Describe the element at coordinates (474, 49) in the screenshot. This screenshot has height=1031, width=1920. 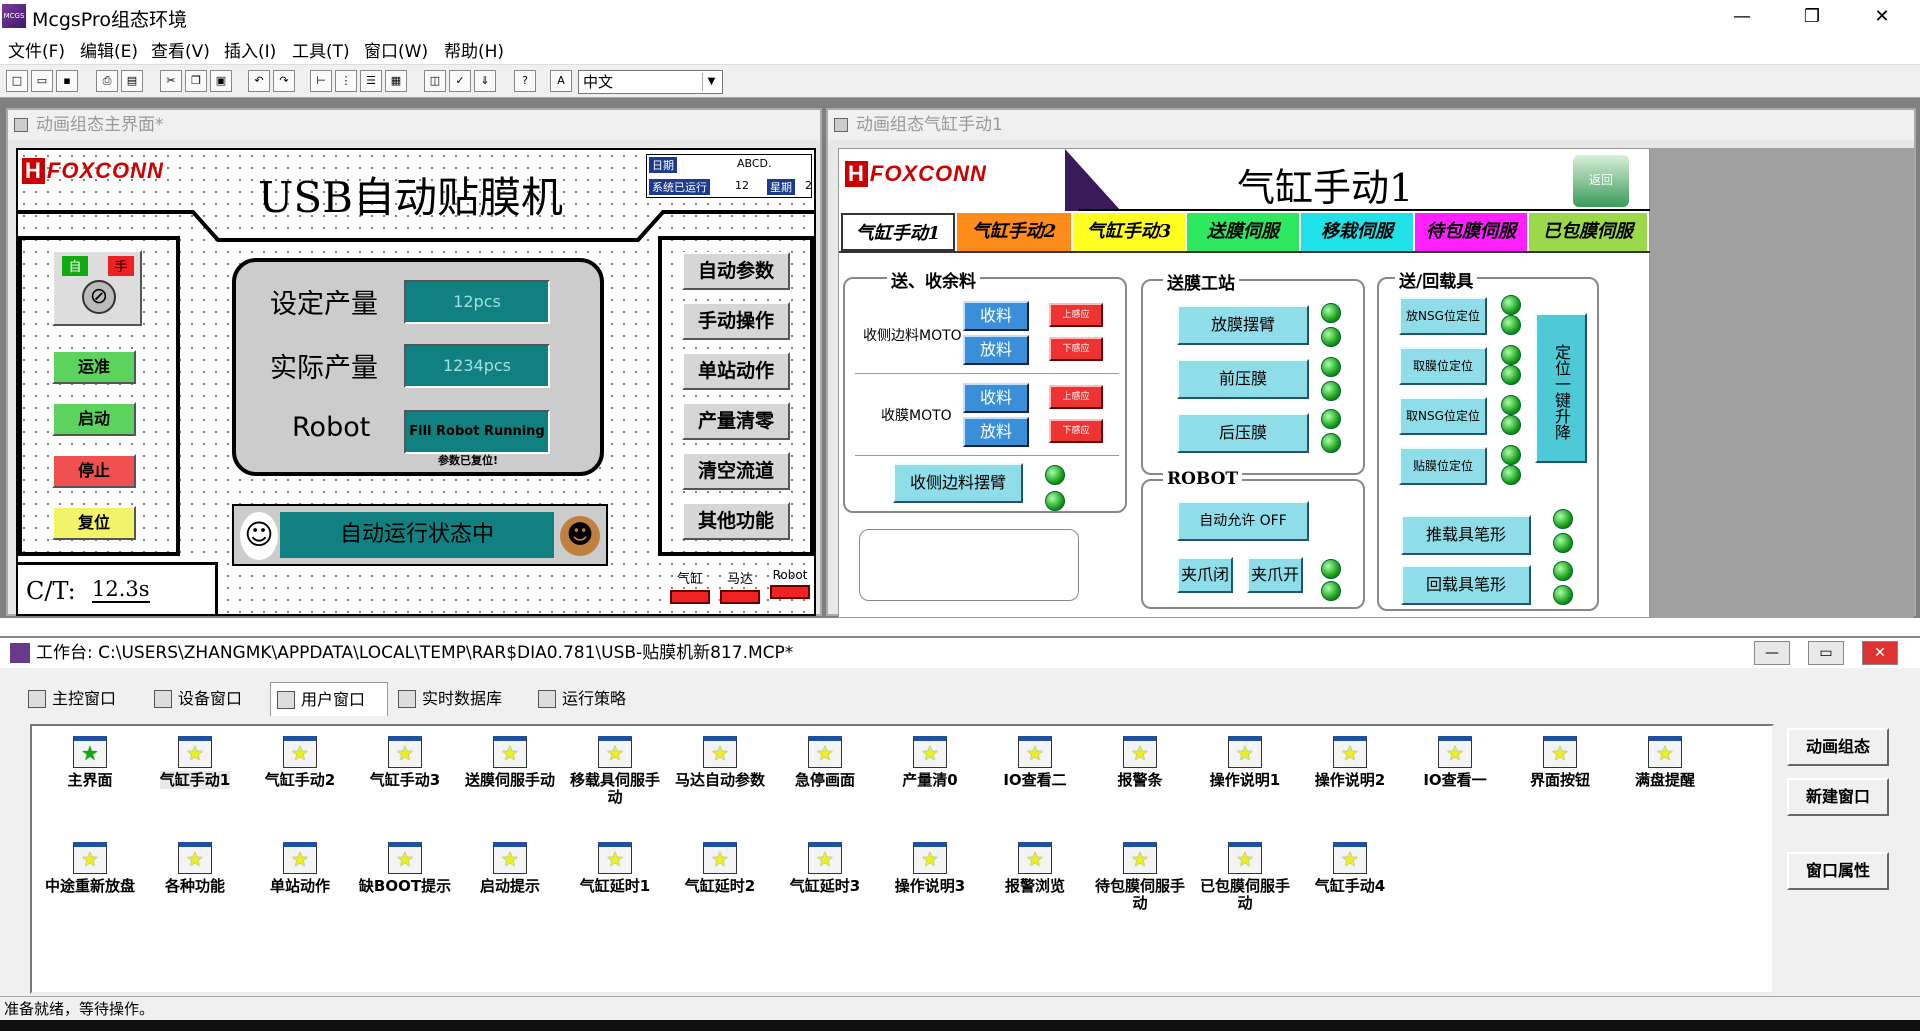
I see `menu-help: 帮助(H)` at that location.